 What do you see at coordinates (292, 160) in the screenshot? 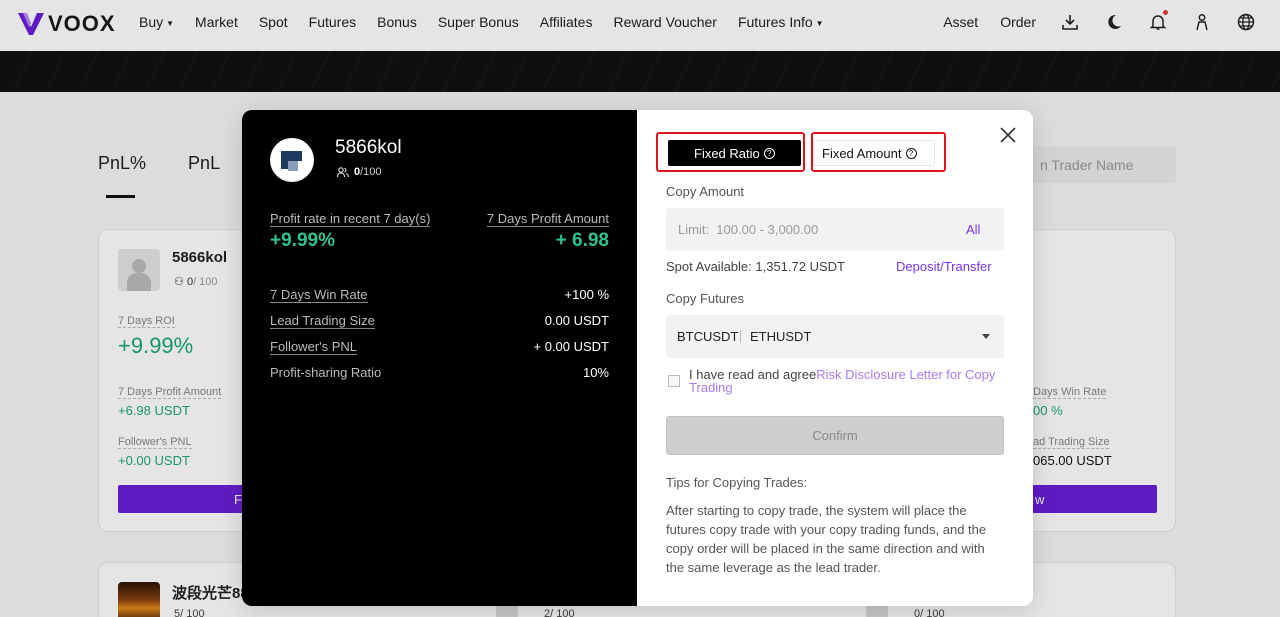
I see `trader-avatar` at bounding box center [292, 160].